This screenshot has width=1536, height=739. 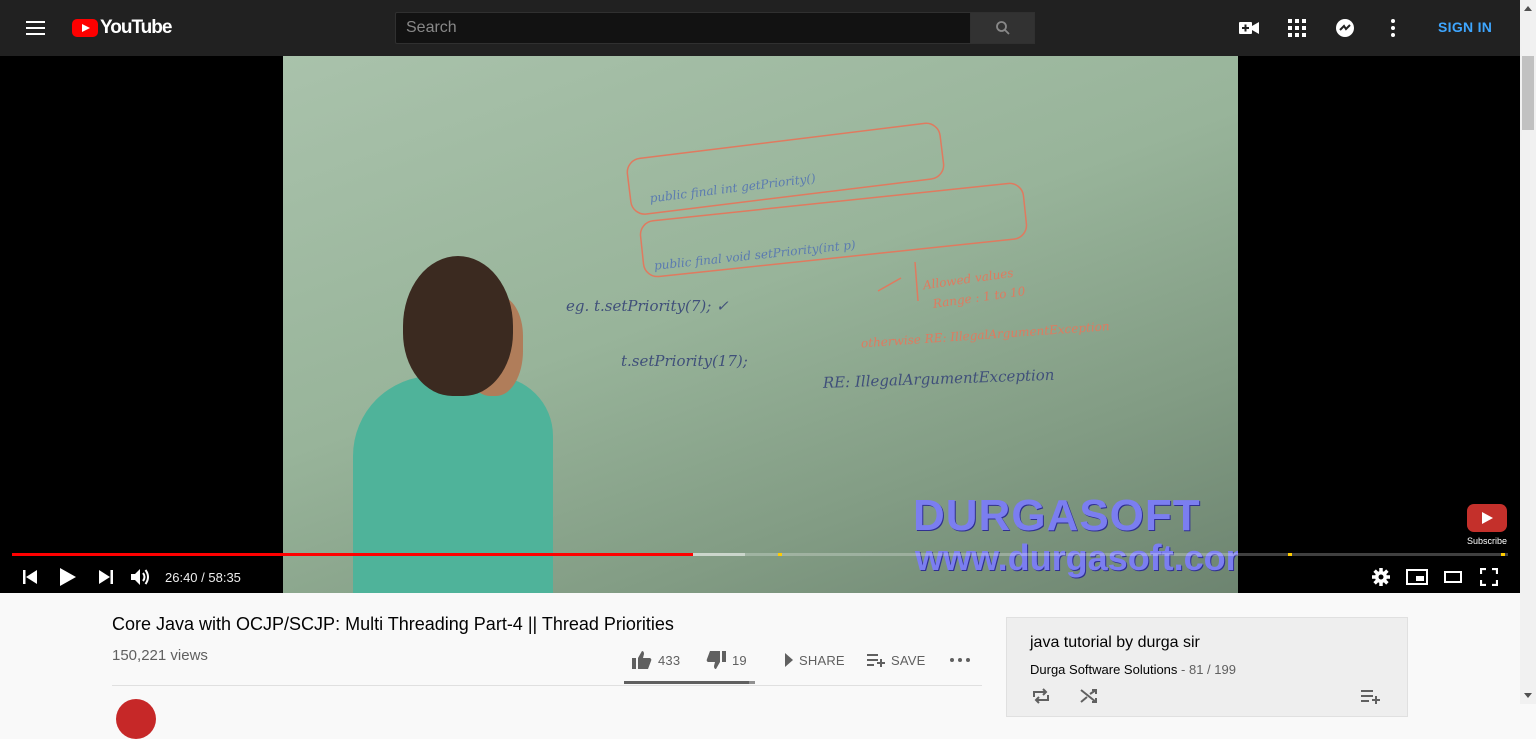 I want to click on menu-icon, so click(x=36, y=28).